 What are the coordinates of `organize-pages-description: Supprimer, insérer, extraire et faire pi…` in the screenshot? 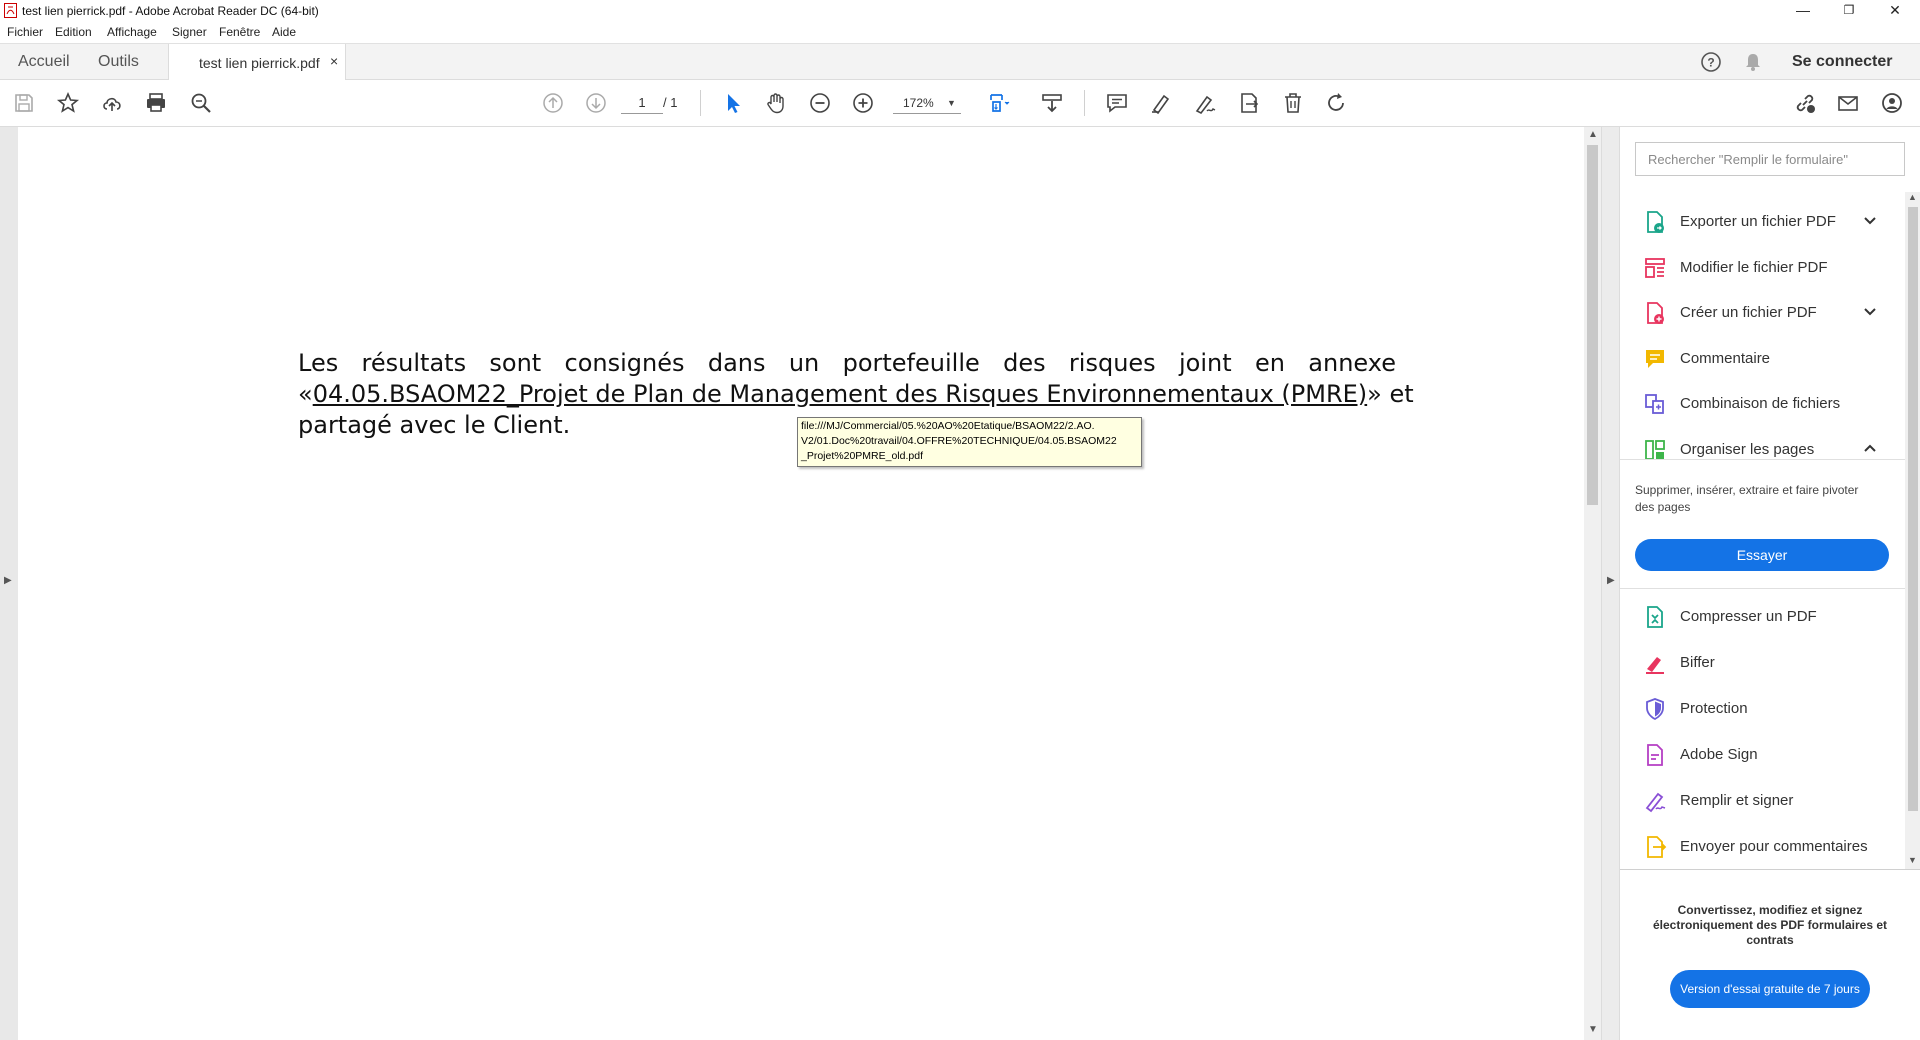 It's located at (1747, 498).